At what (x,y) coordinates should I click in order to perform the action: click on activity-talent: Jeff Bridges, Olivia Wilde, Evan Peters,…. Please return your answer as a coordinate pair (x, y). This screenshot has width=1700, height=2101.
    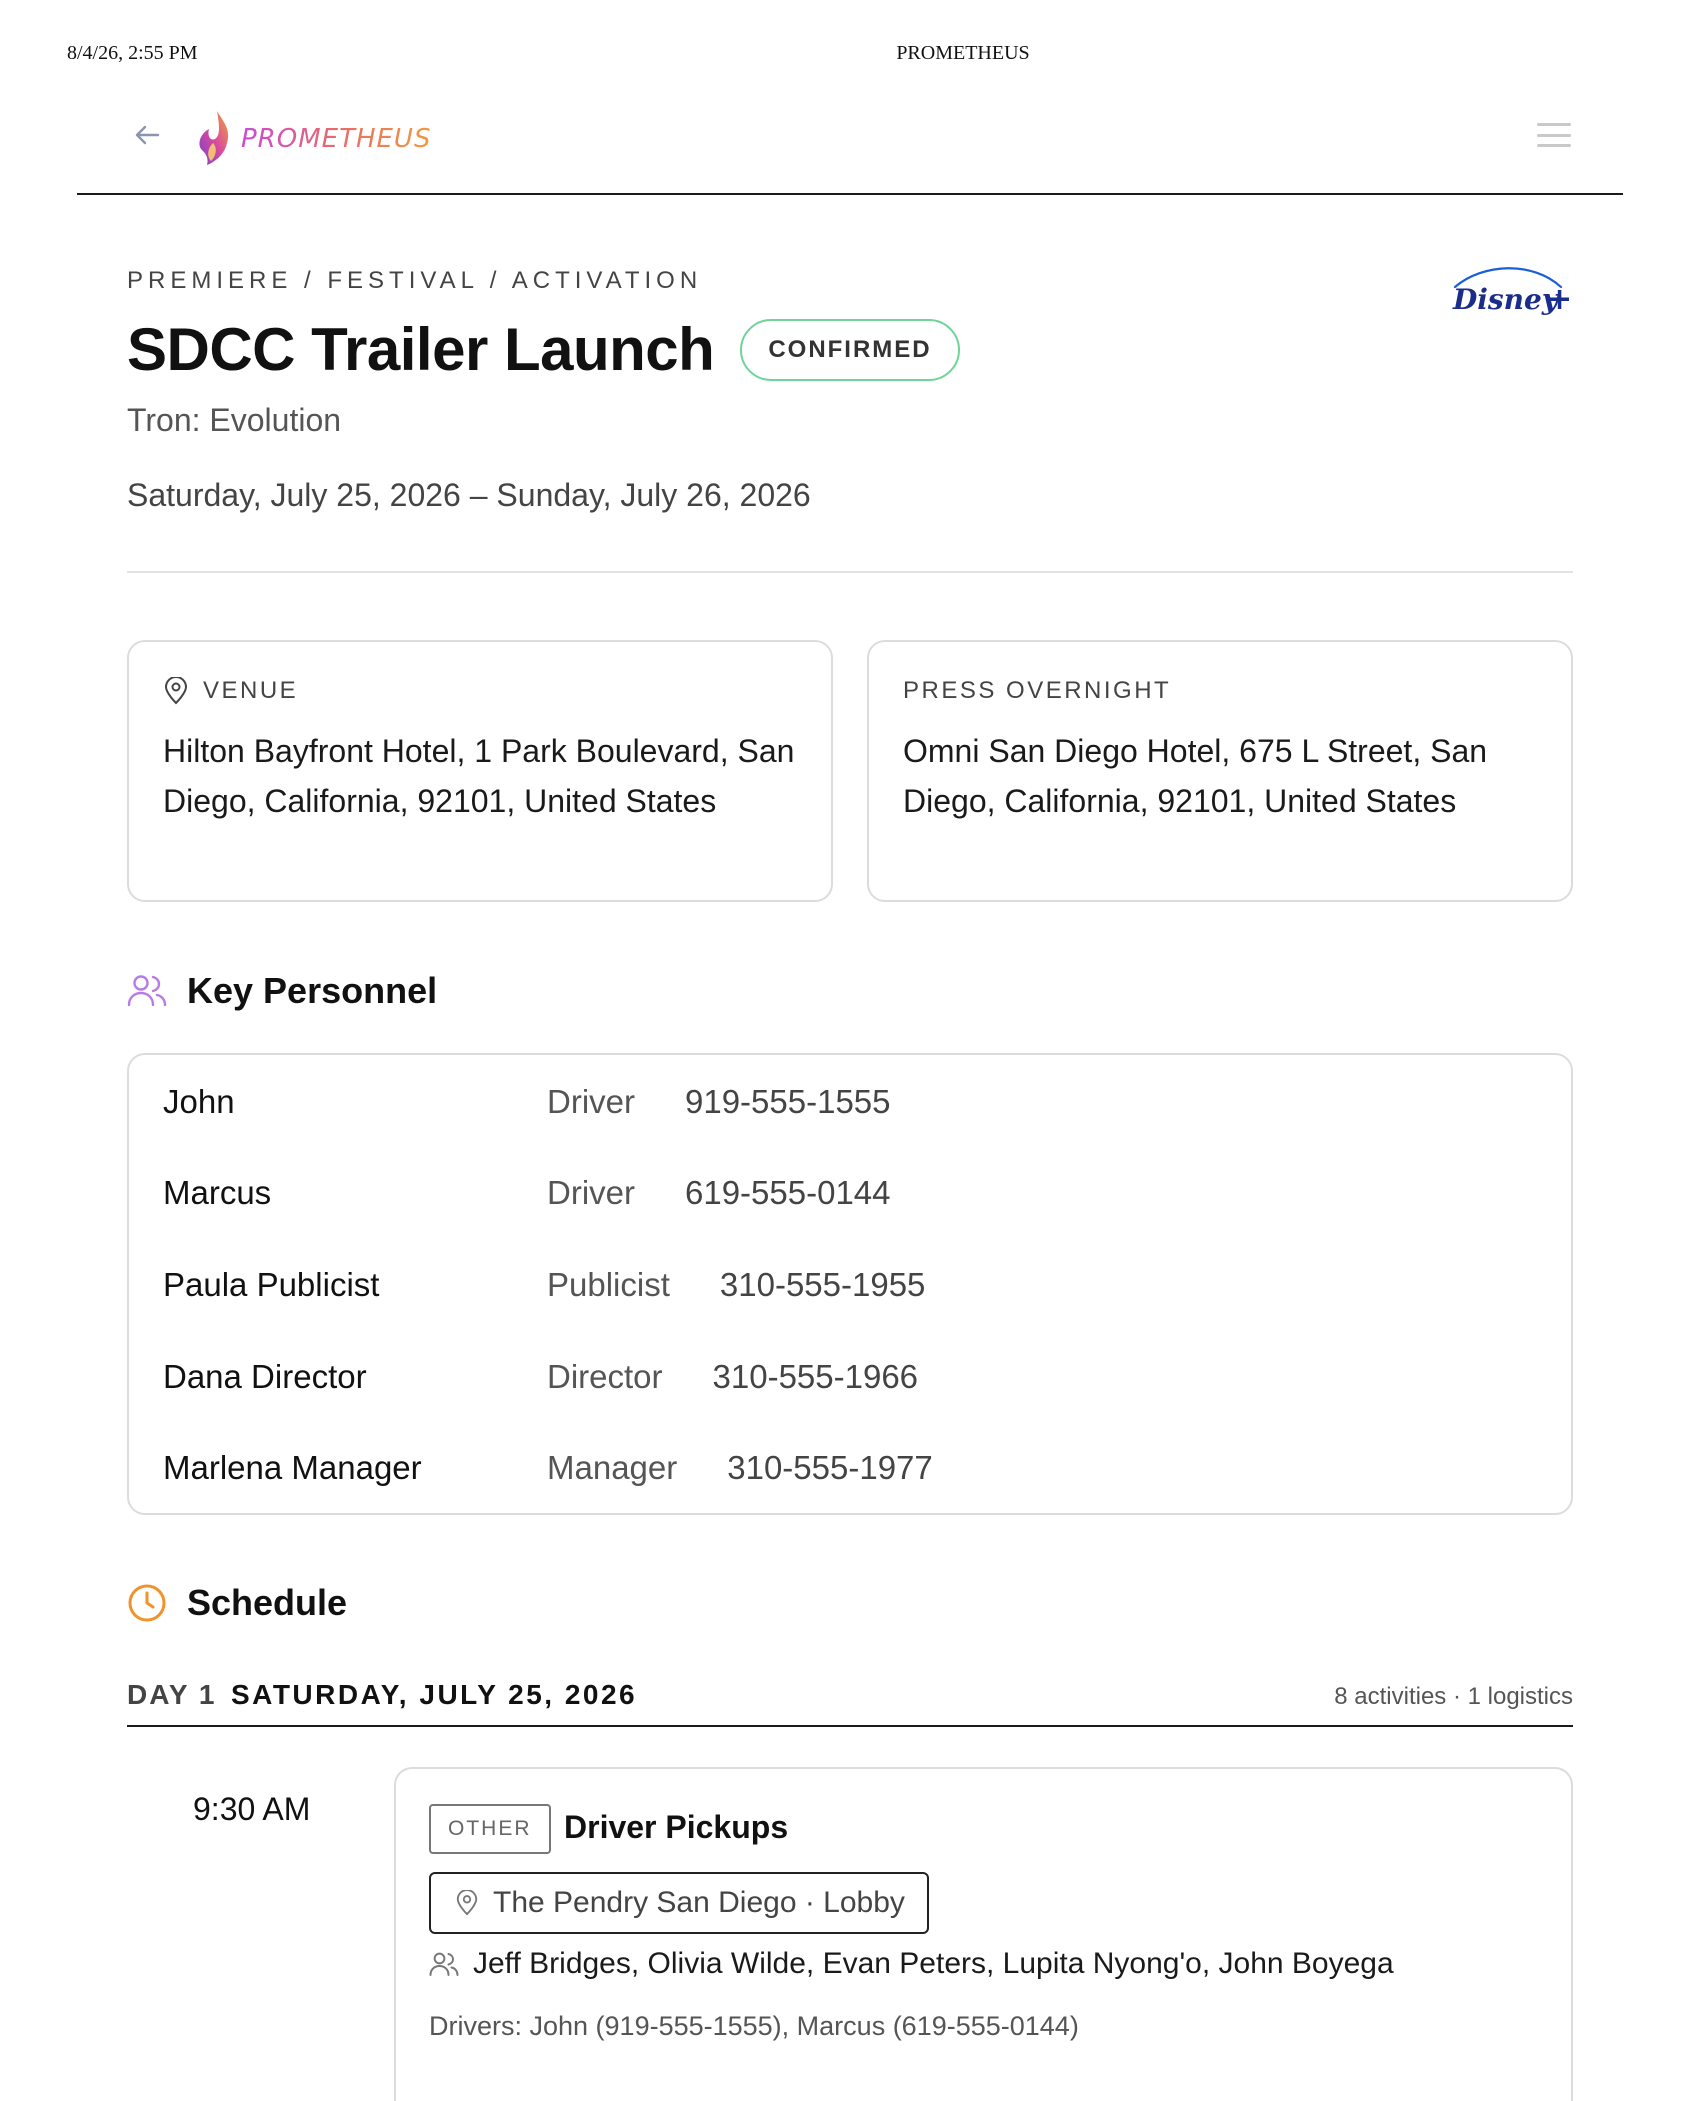
    Looking at the image, I should click on (911, 1964).